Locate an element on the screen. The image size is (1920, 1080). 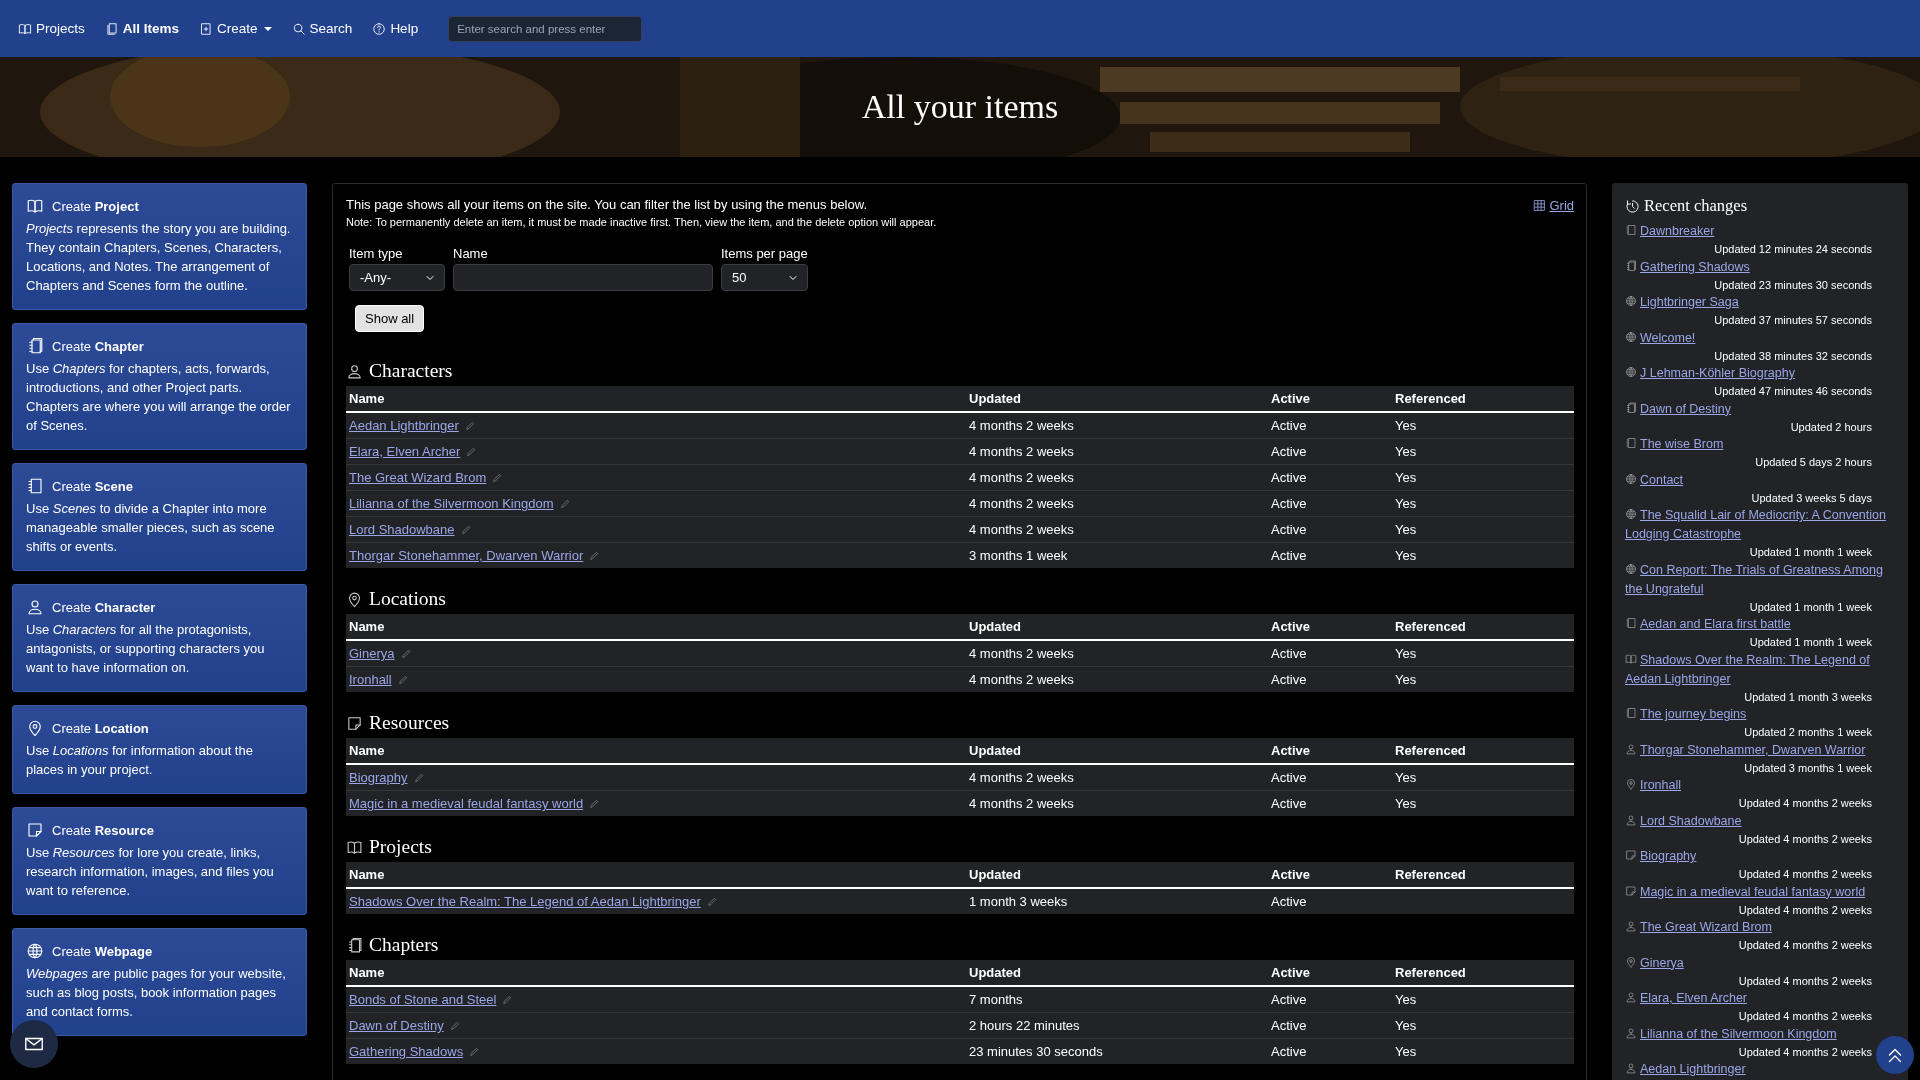
table-cell: Active is located at coordinates (1330, 477).